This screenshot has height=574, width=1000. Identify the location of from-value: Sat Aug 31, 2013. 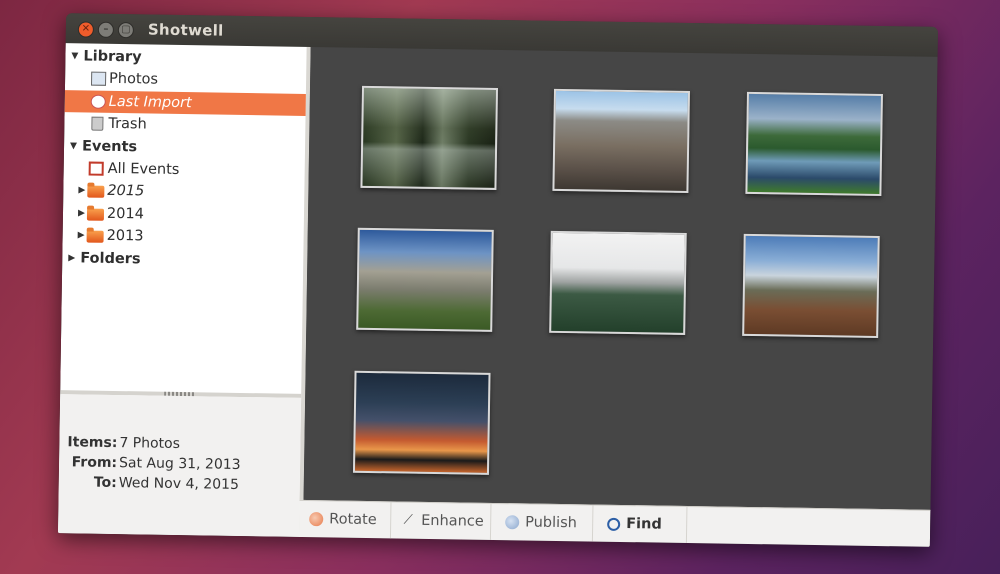
(179, 464).